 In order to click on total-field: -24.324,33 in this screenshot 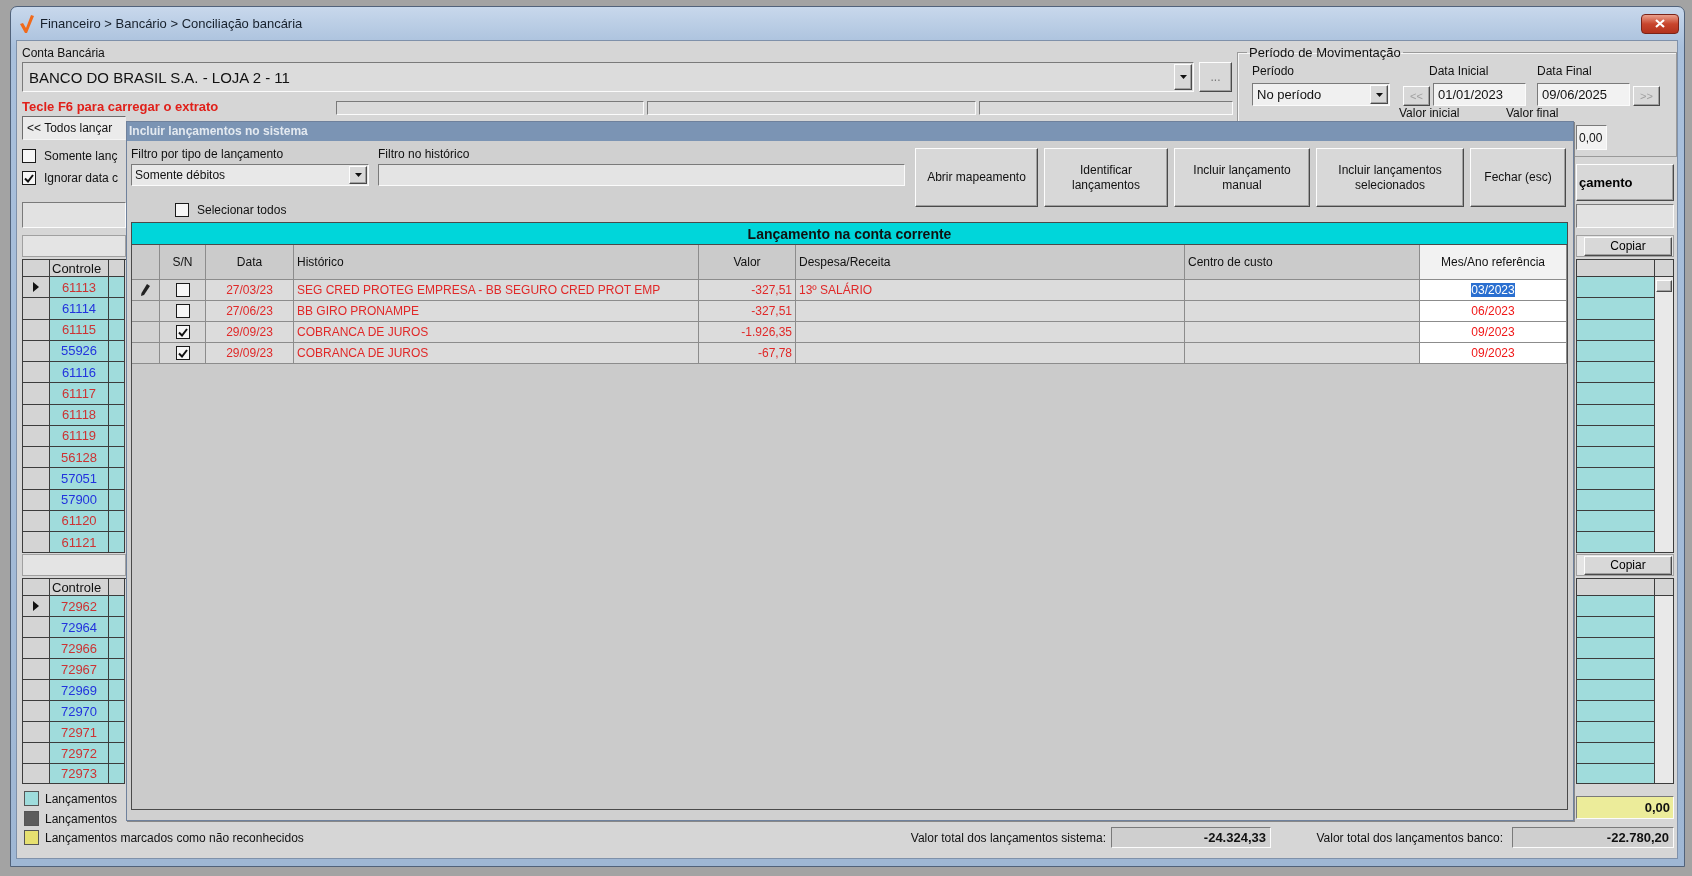, I will do `click(1191, 837)`.